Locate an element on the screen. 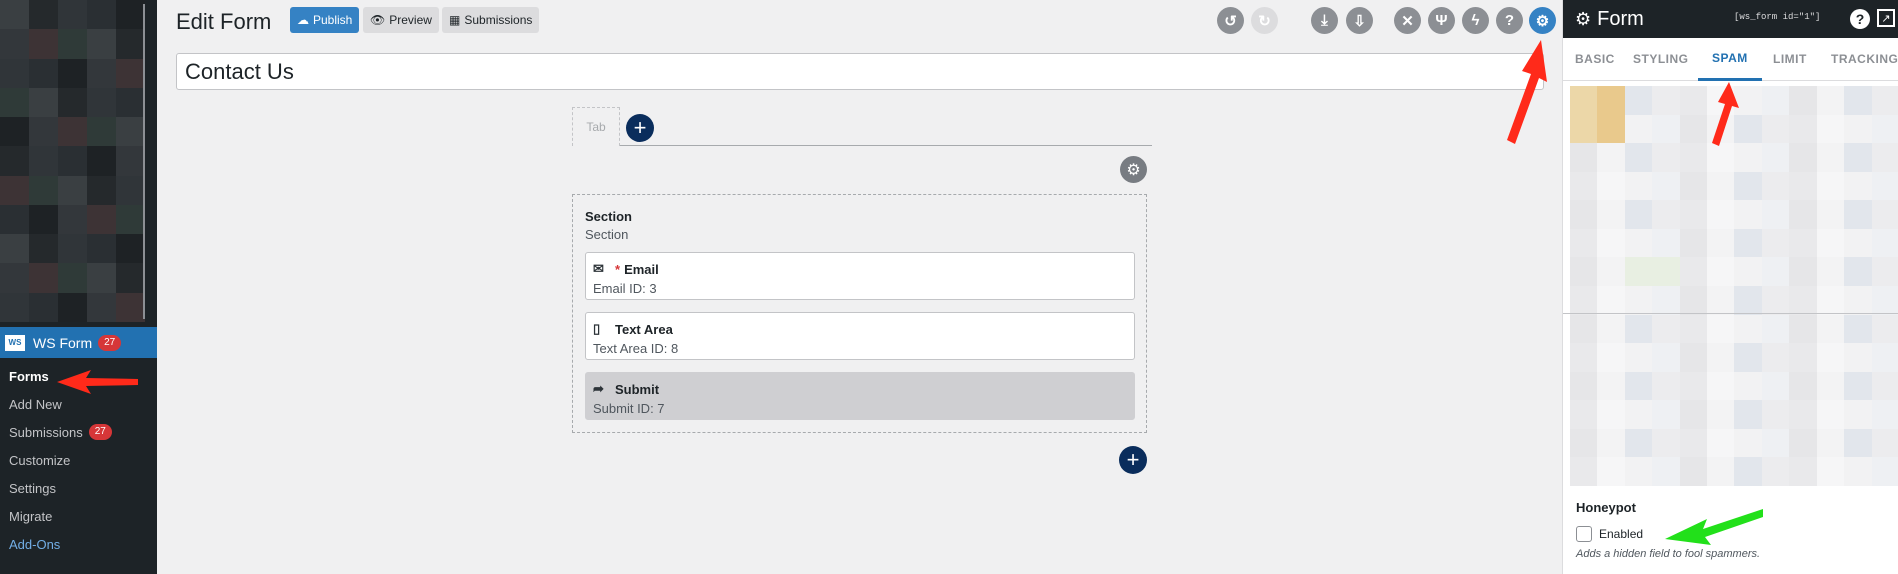  submenu-add-new: Add New is located at coordinates (78, 404).